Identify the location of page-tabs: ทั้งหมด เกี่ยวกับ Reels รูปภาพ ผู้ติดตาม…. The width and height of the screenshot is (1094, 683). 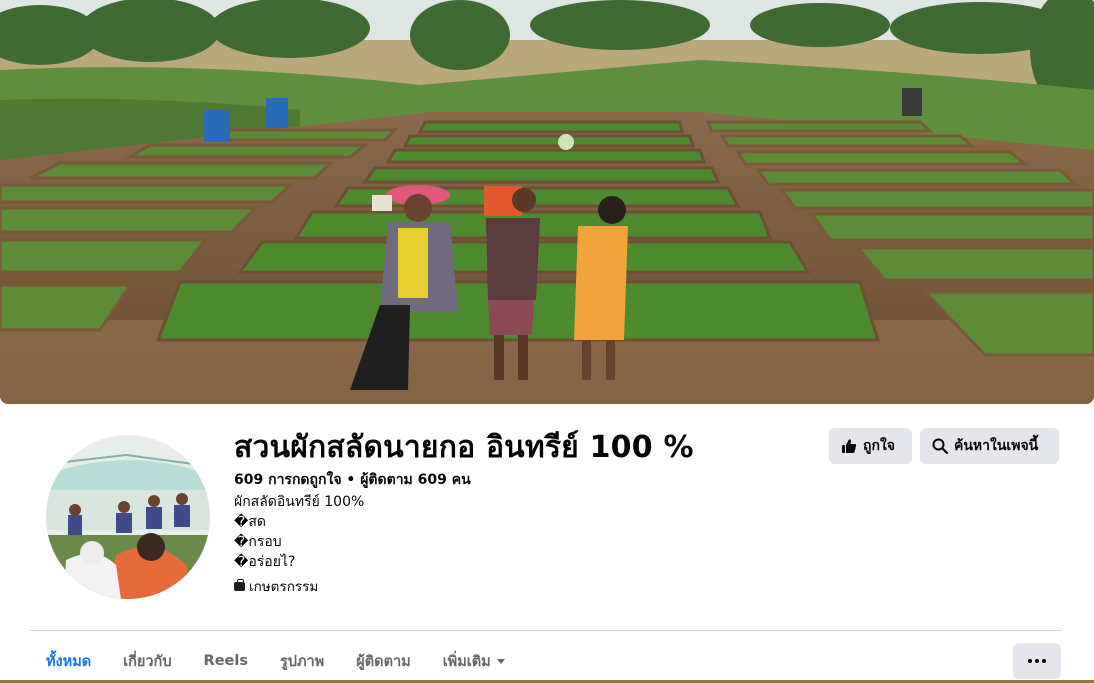
(275, 663).